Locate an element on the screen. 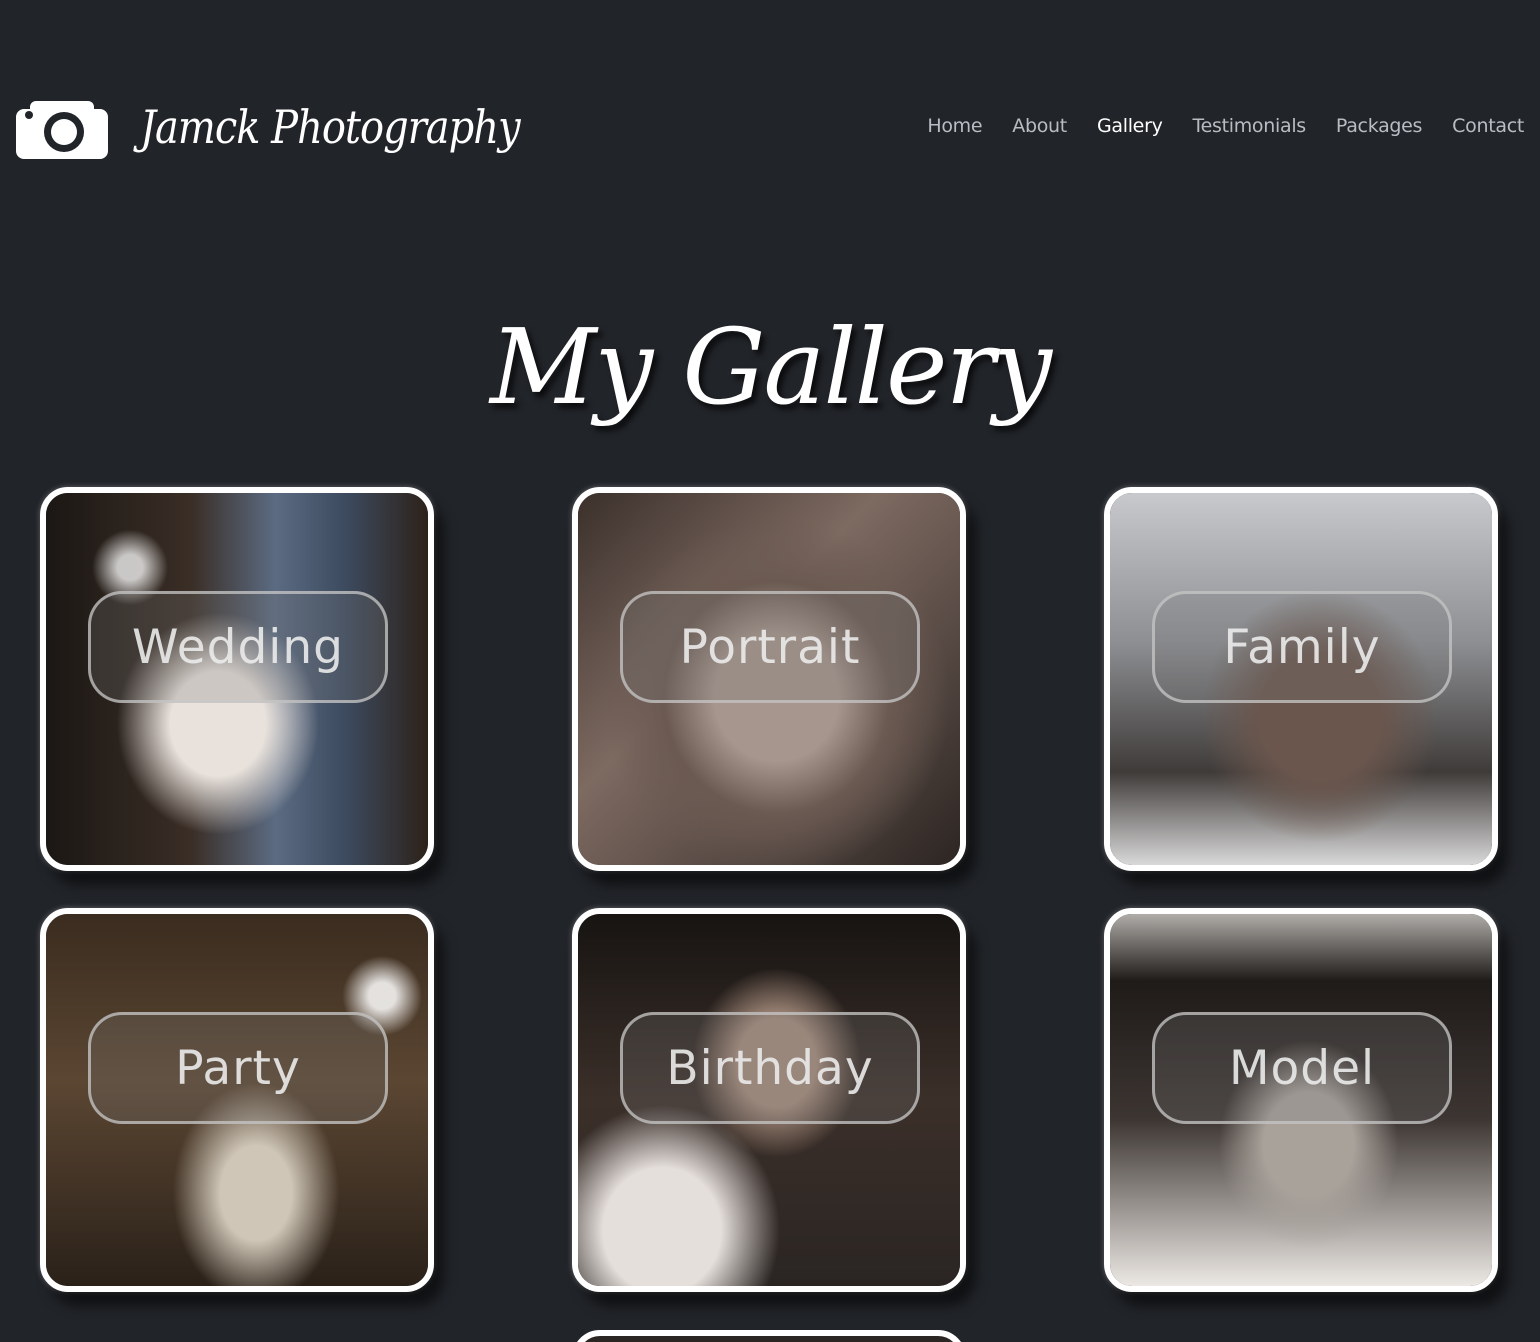 This screenshot has height=1342, width=1540. card-label-box: Birthday is located at coordinates (770, 1068).